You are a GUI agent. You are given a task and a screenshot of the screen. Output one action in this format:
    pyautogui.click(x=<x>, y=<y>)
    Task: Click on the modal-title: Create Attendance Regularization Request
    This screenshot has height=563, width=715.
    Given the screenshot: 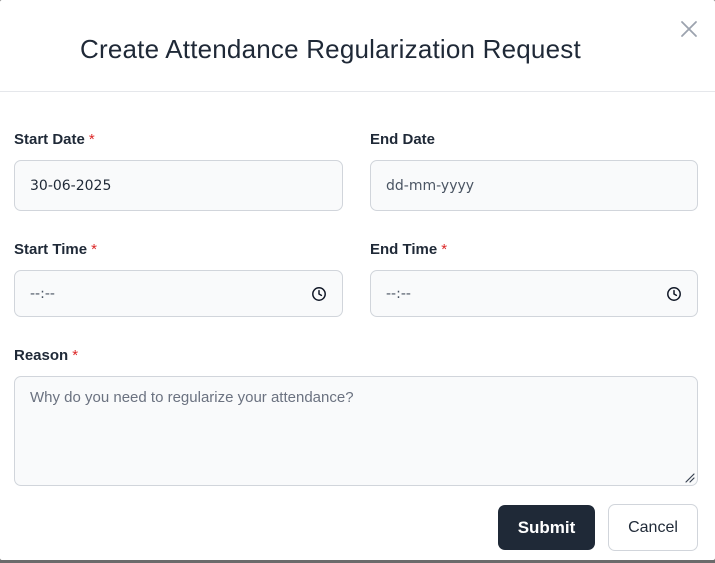 What is the action you would take?
    pyautogui.click(x=330, y=49)
    